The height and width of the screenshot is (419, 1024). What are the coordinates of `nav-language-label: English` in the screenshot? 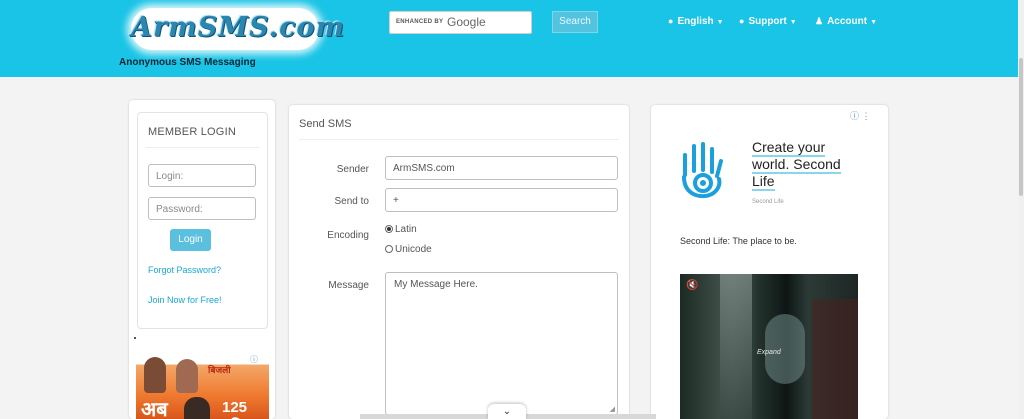 It's located at (695, 21).